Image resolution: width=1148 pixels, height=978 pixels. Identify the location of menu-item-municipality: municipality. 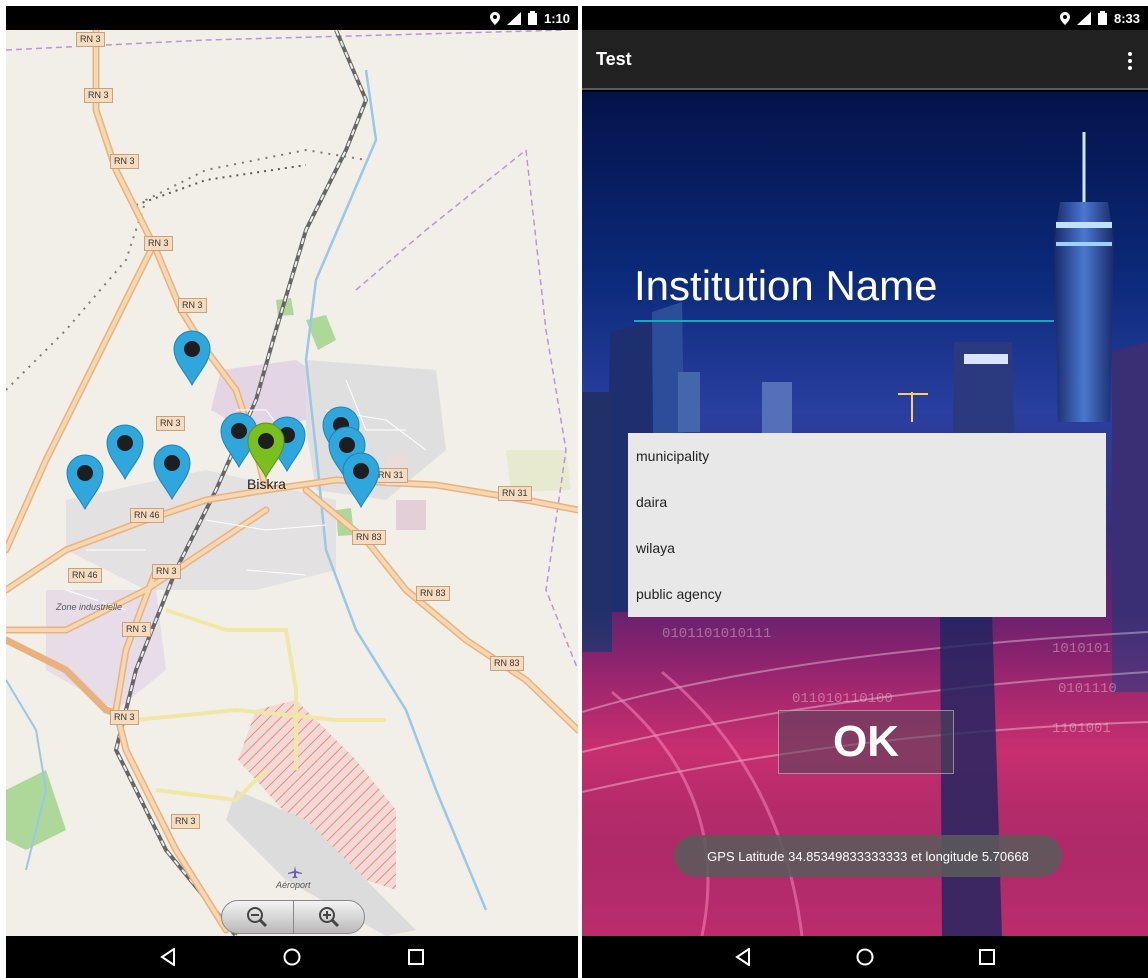
(867, 456).